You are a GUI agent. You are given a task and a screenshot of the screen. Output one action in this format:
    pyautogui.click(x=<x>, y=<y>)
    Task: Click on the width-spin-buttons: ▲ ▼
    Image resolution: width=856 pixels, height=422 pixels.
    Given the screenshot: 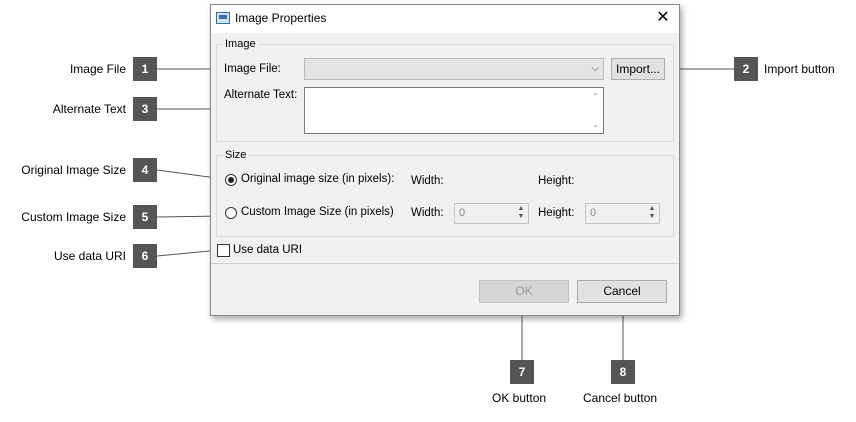 What is the action you would take?
    pyautogui.click(x=521, y=213)
    